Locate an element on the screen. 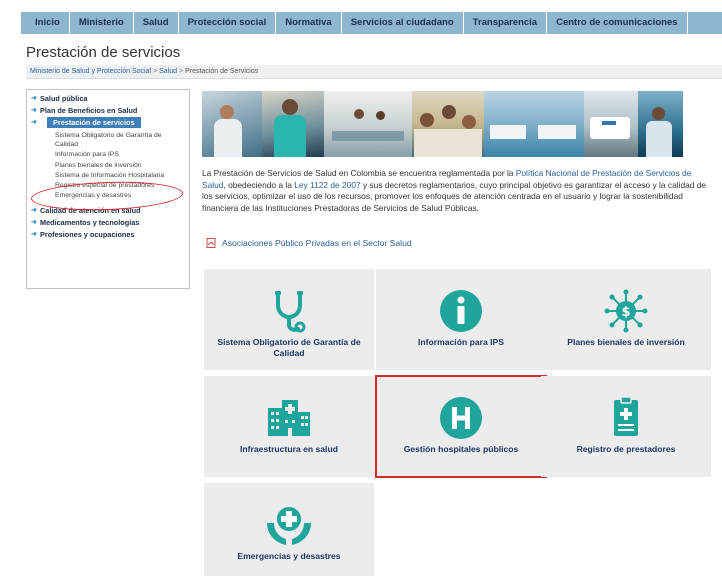 This screenshot has height=576, width=722. banner-photo-ambulance is located at coordinates (611, 124).